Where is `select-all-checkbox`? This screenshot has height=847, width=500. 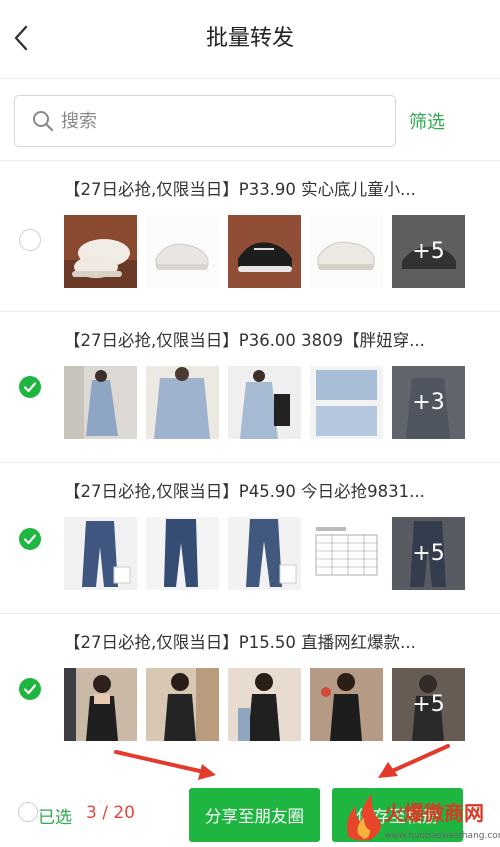
select-all-checkbox is located at coordinates (28, 812).